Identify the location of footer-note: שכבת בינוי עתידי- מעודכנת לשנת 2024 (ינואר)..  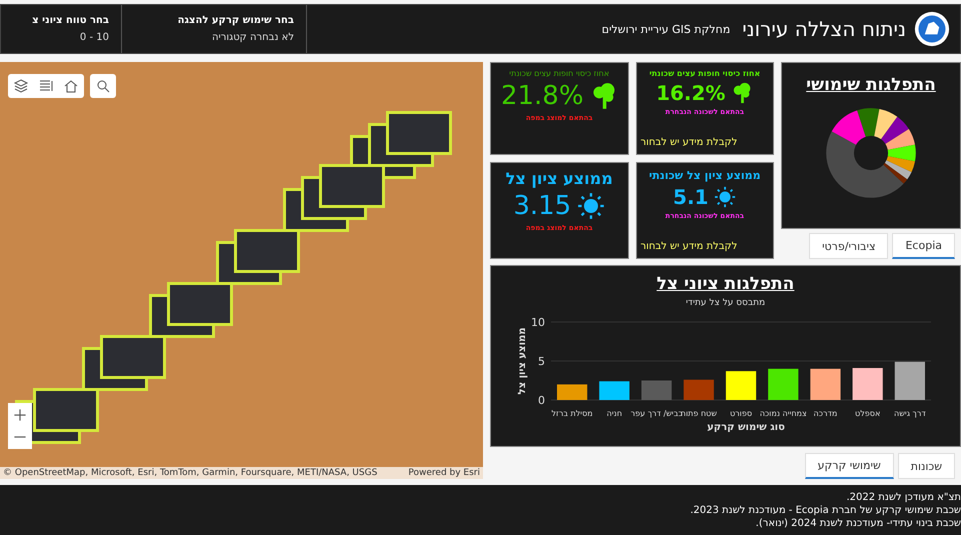
(858, 523).